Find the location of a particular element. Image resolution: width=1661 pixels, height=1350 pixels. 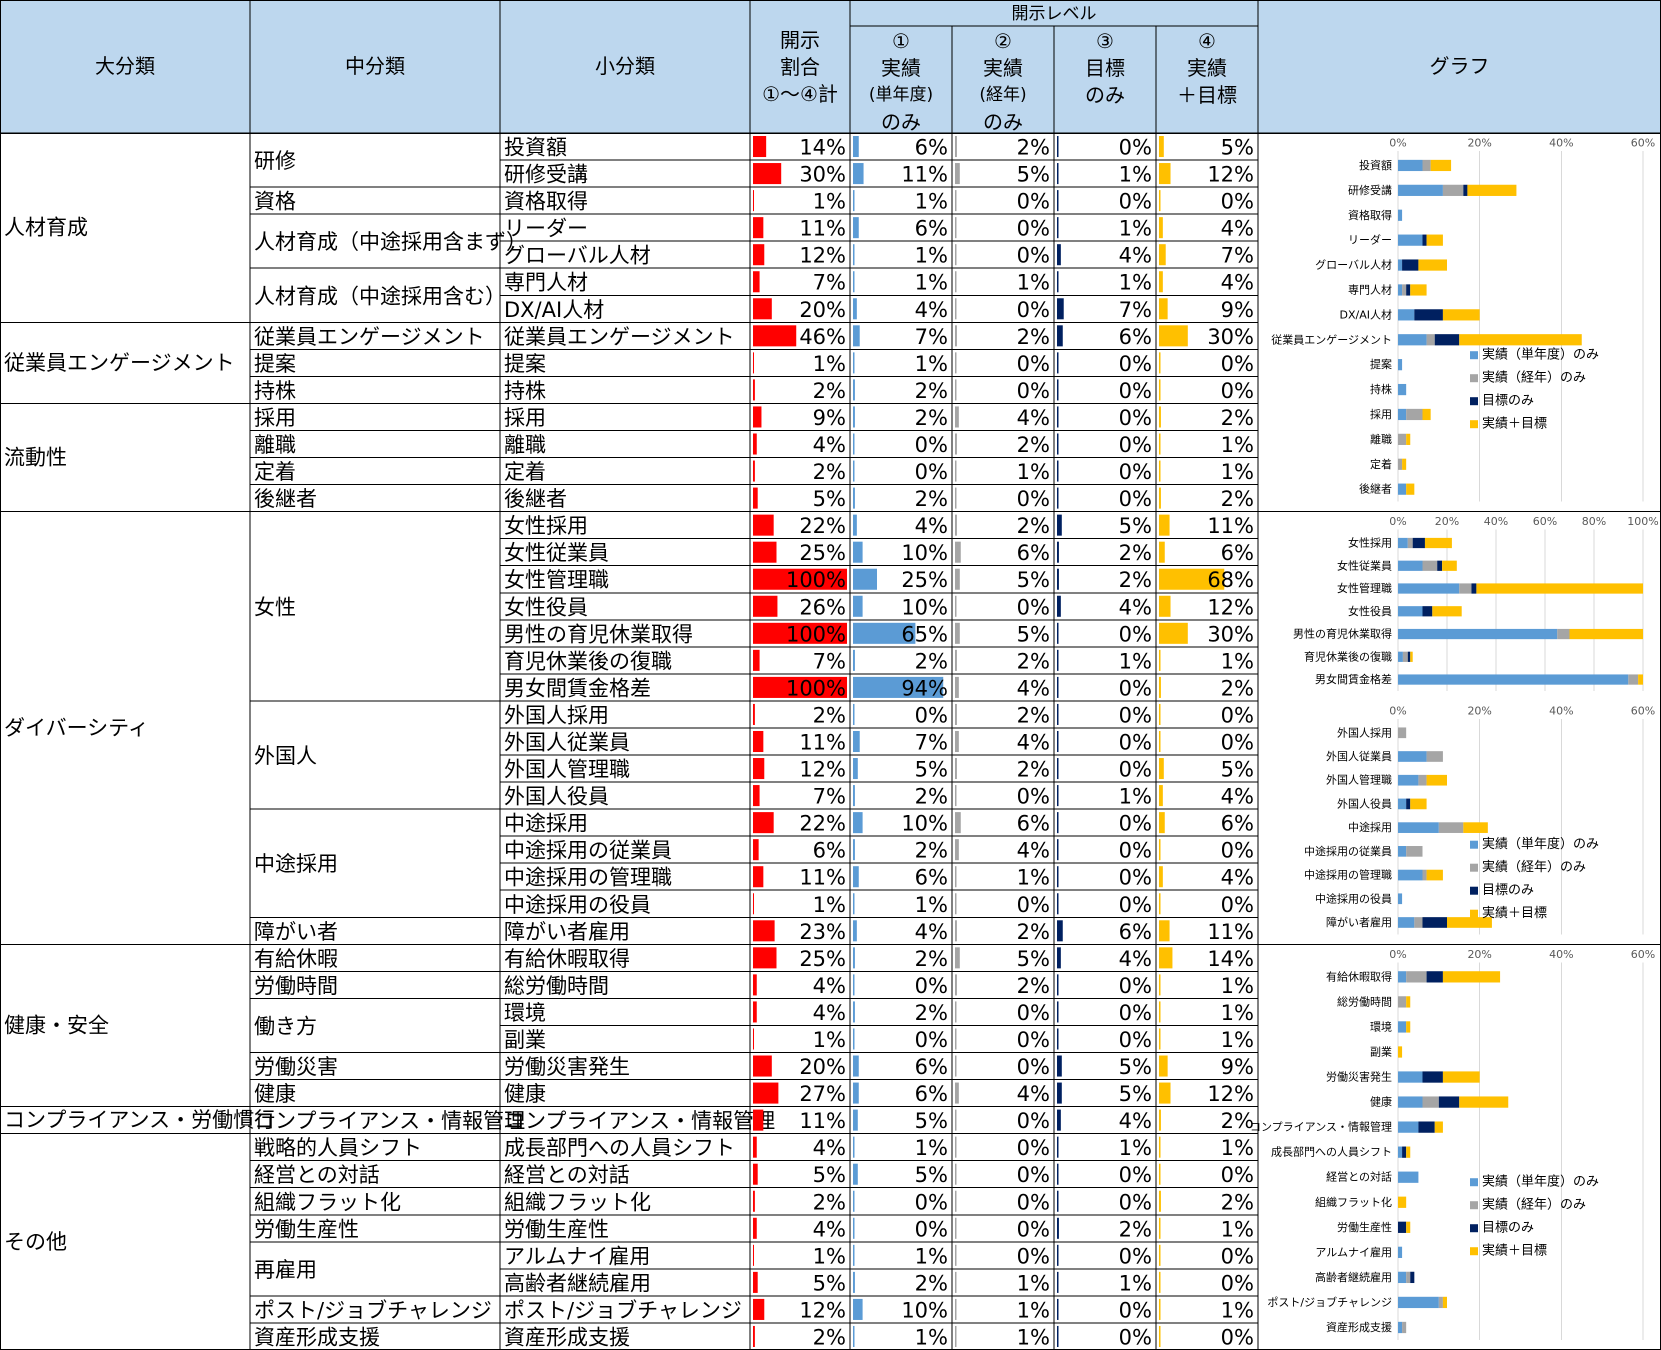

l4-value: 7% is located at coordinates (1237, 256).